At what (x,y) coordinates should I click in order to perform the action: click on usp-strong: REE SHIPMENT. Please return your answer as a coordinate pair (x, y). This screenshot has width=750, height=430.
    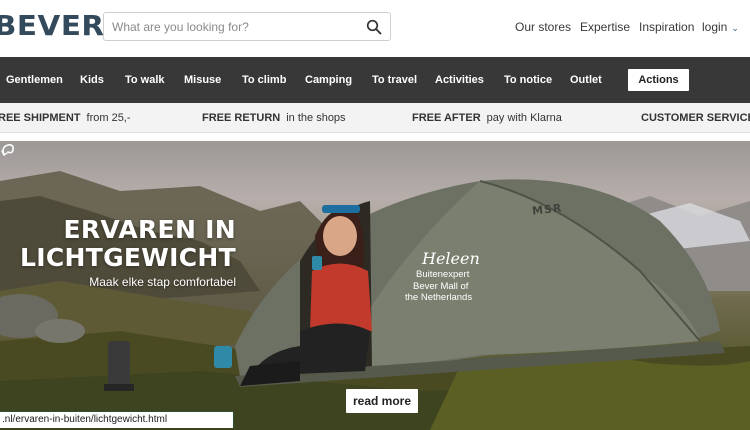
    Looking at the image, I should click on (40, 118).